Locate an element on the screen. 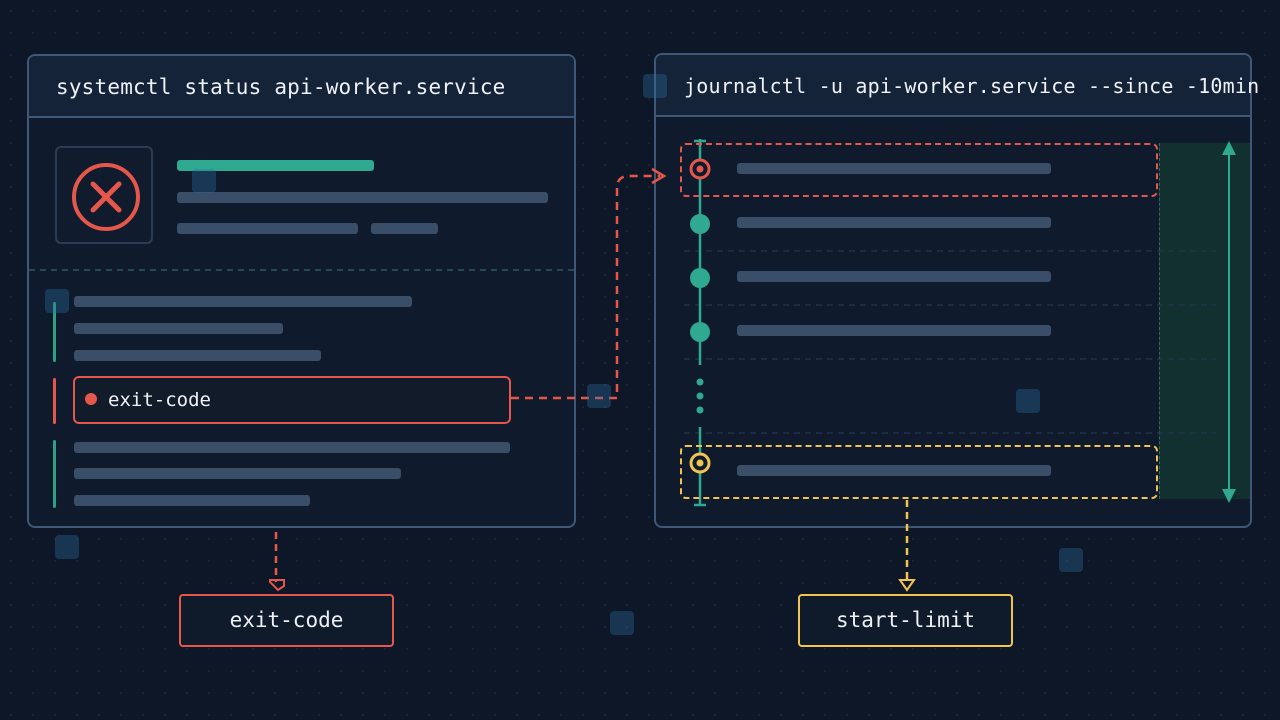  start-limit-result-tag: start-limit is located at coordinates (905, 620).